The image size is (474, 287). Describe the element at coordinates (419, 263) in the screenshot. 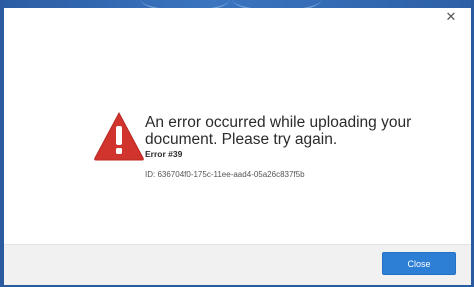

I see `close-button: Close` at that location.